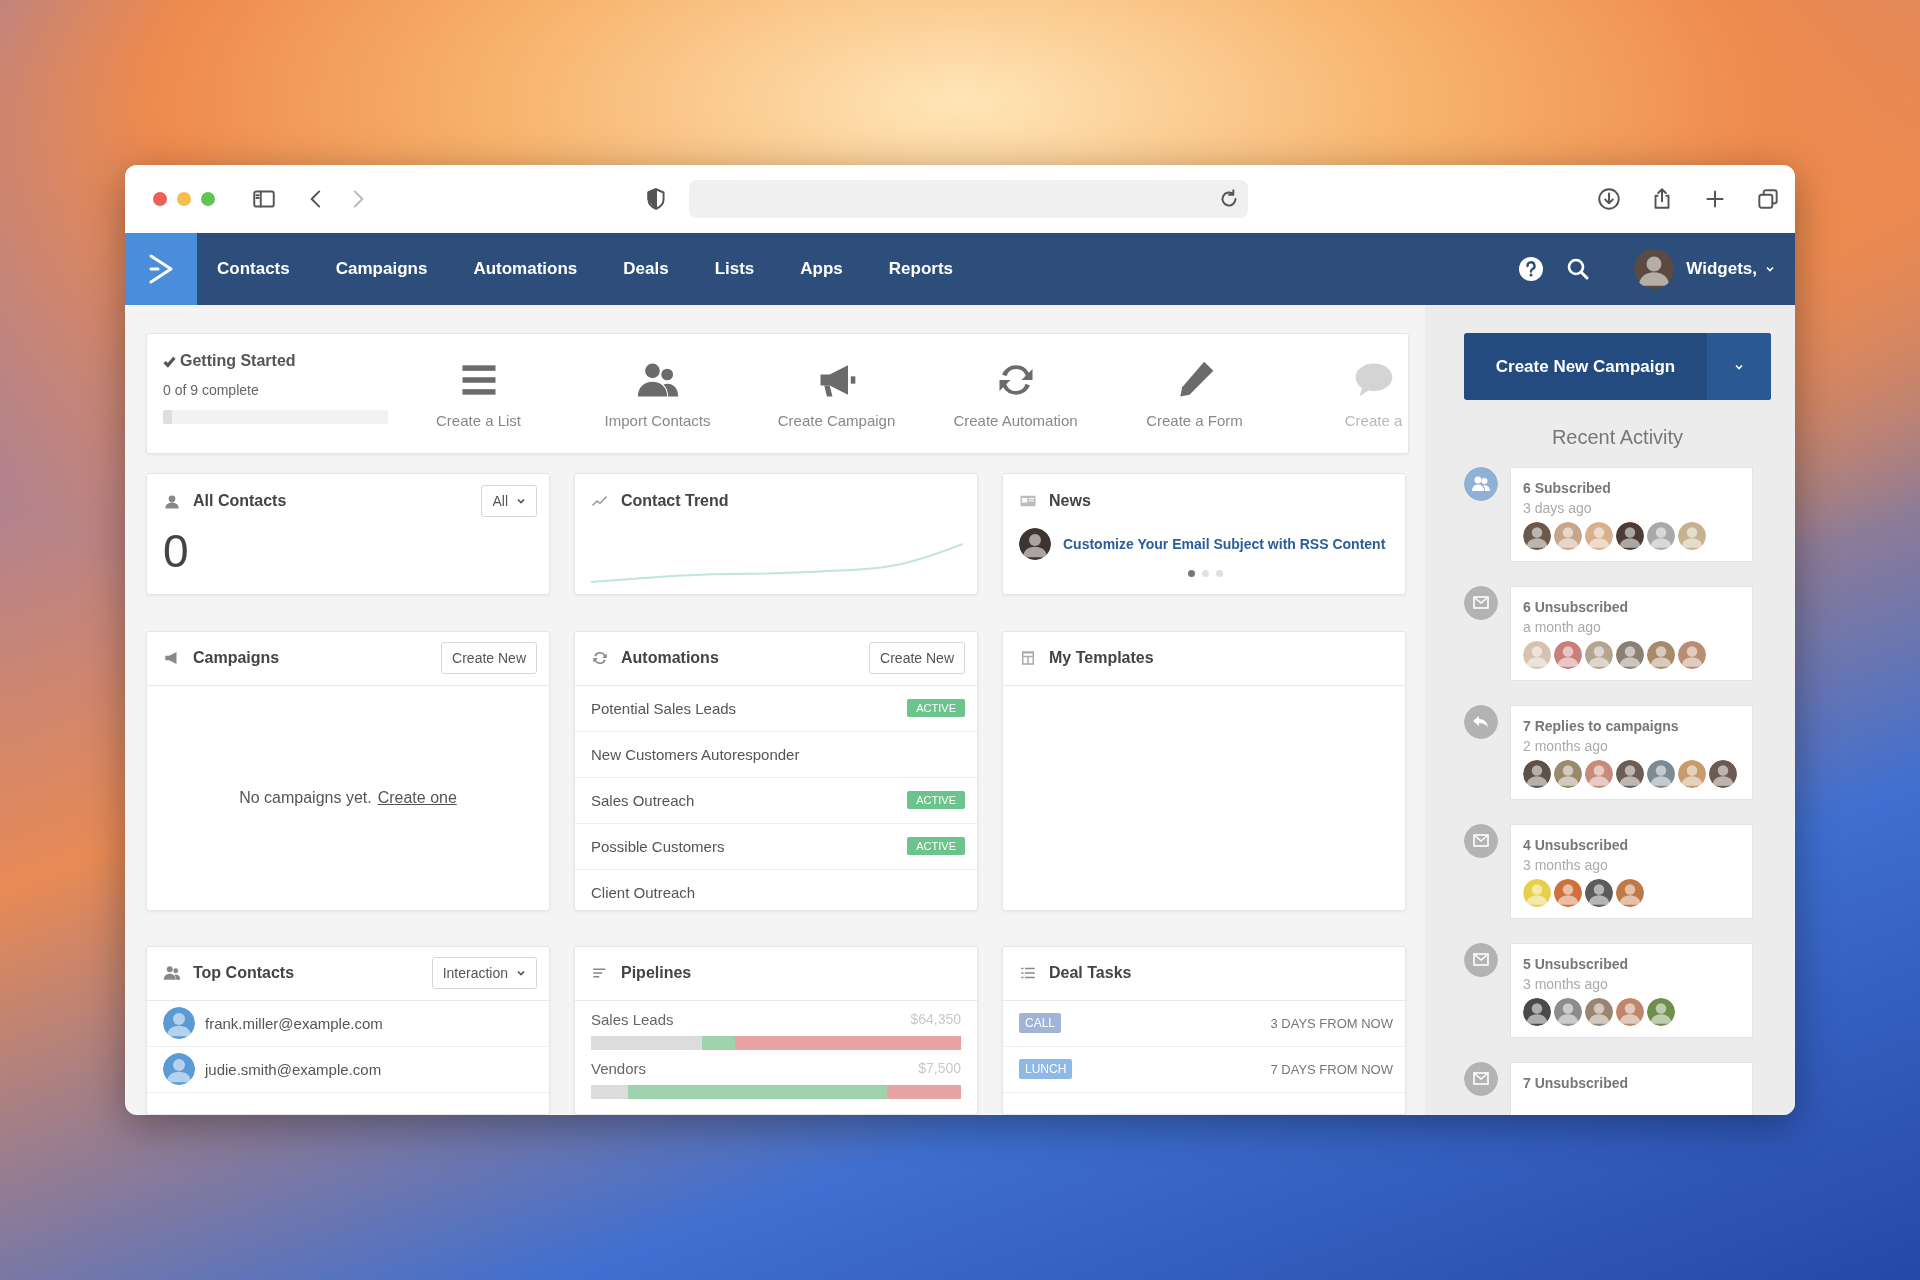 The height and width of the screenshot is (1280, 1920). What do you see at coordinates (1101, 658) in the screenshot?
I see `card-title: My Templates` at bounding box center [1101, 658].